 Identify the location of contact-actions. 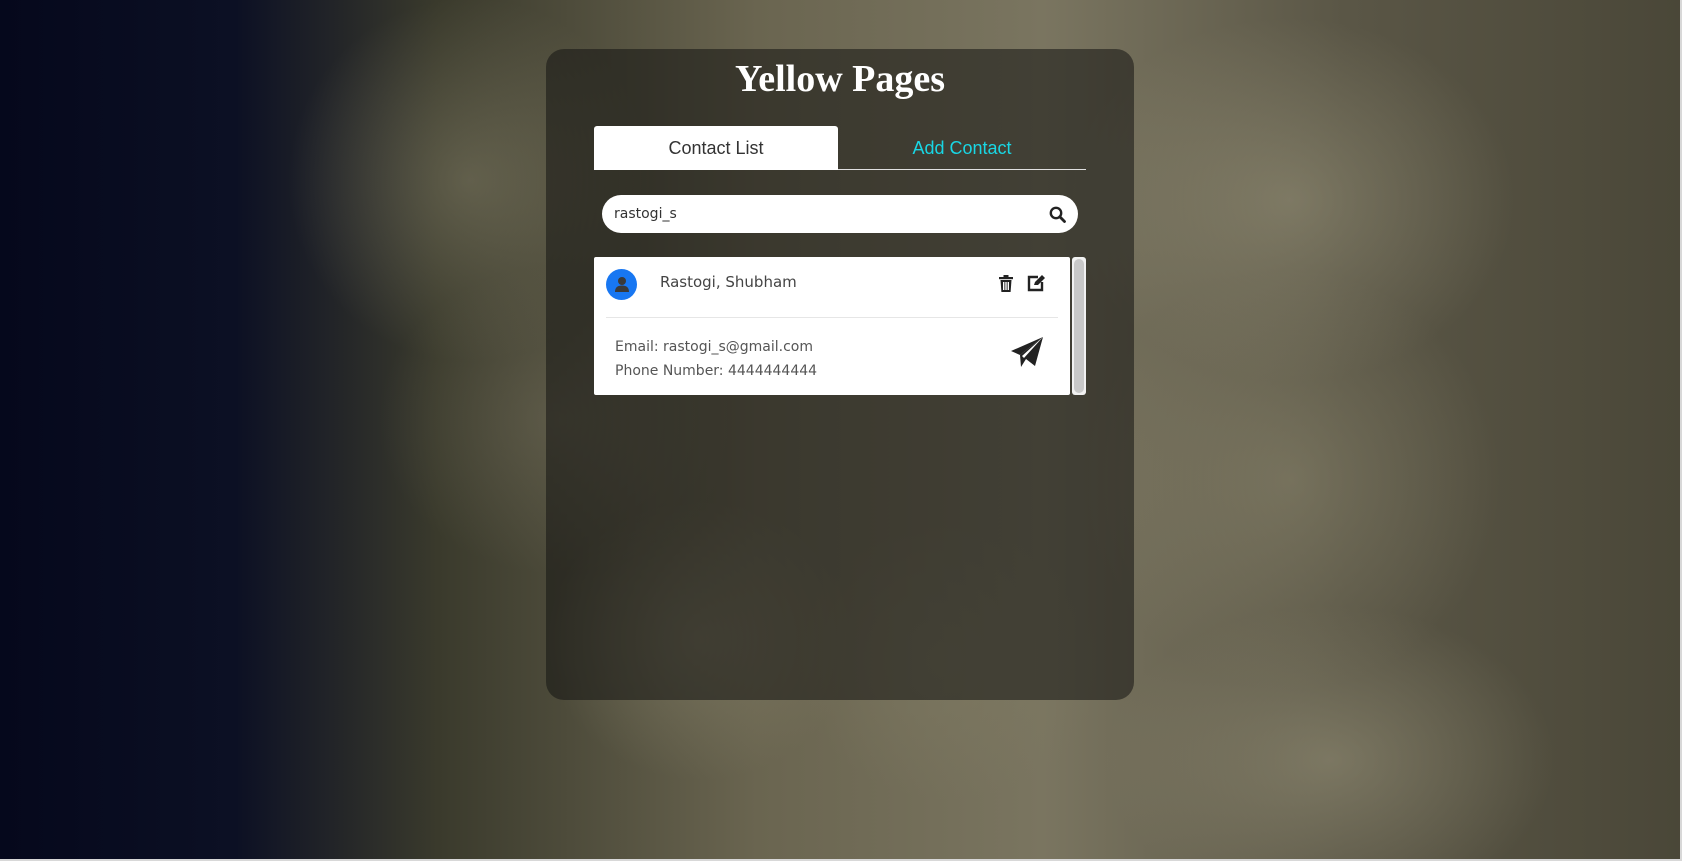
(1021, 284).